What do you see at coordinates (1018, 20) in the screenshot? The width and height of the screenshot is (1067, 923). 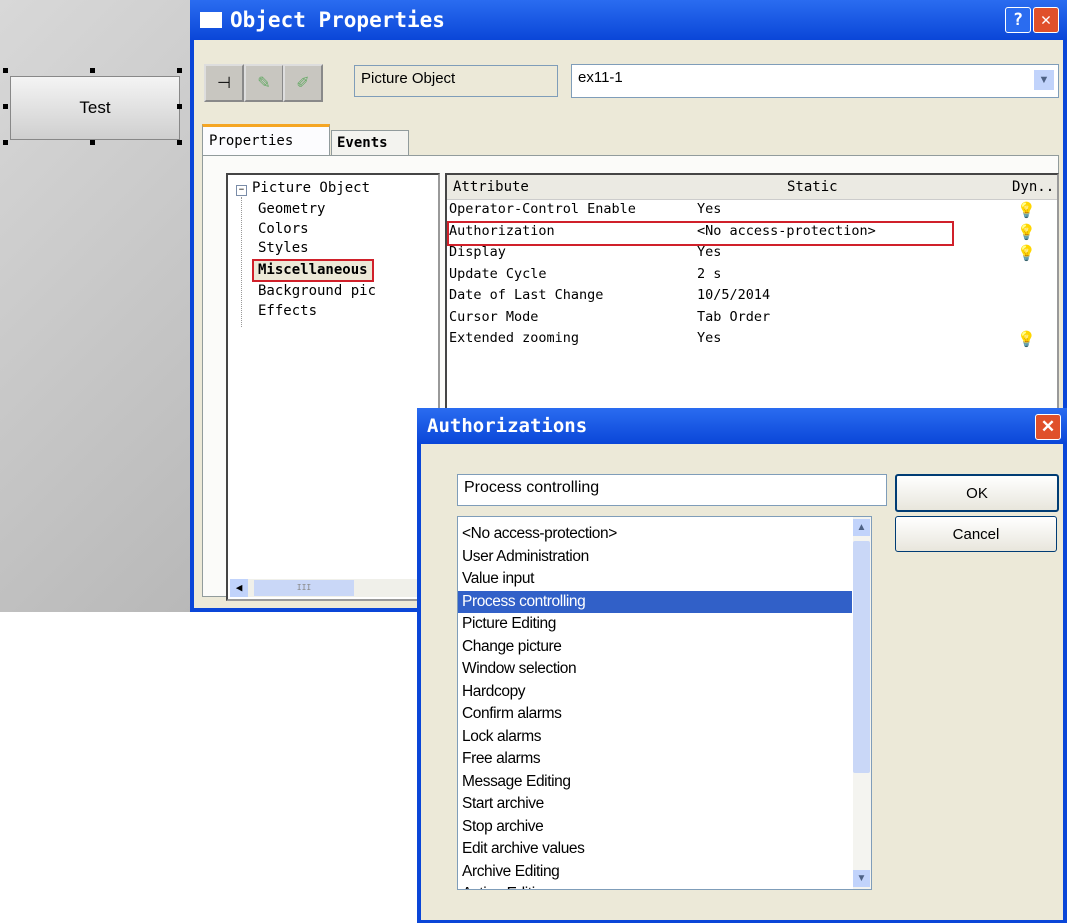 I see `help-button: ?` at bounding box center [1018, 20].